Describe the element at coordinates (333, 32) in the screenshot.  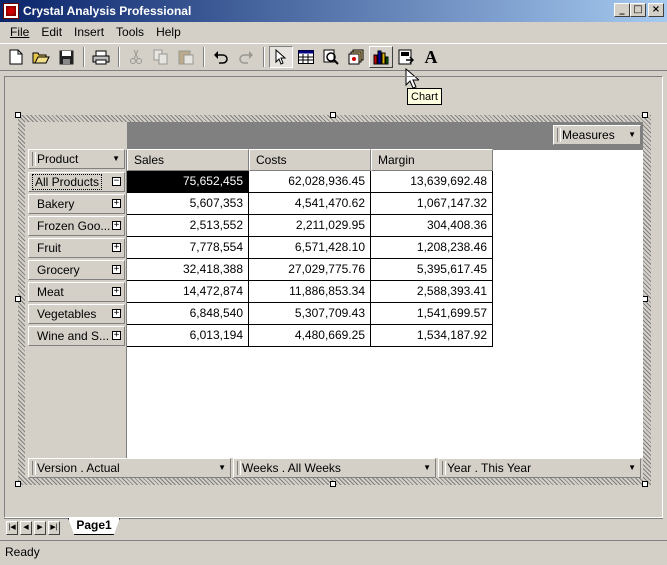
I see `menu-bar: File Edit Insert Tools Help` at that location.